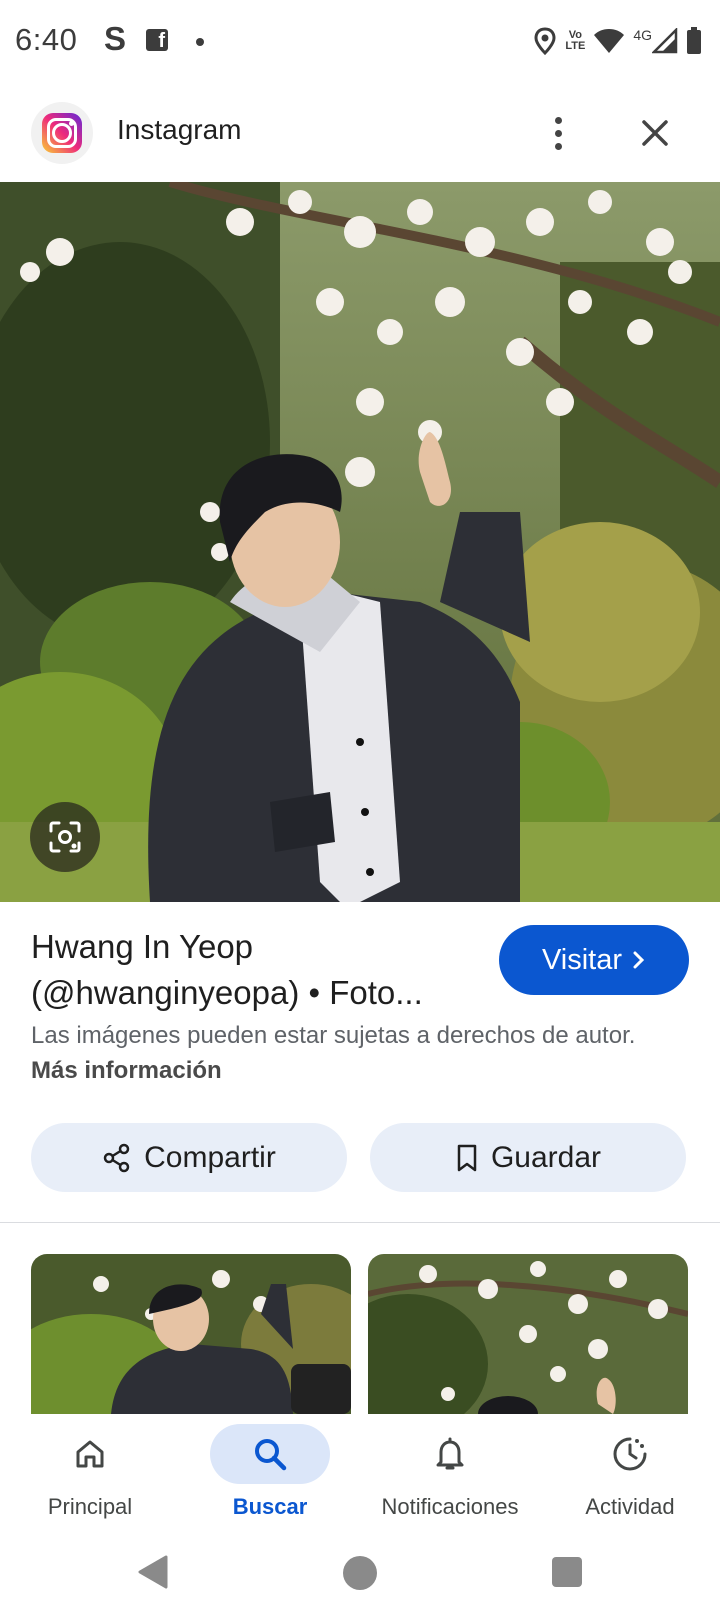  What do you see at coordinates (153, 1572) in the screenshot?
I see `back-icon` at bounding box center [153, 1572].